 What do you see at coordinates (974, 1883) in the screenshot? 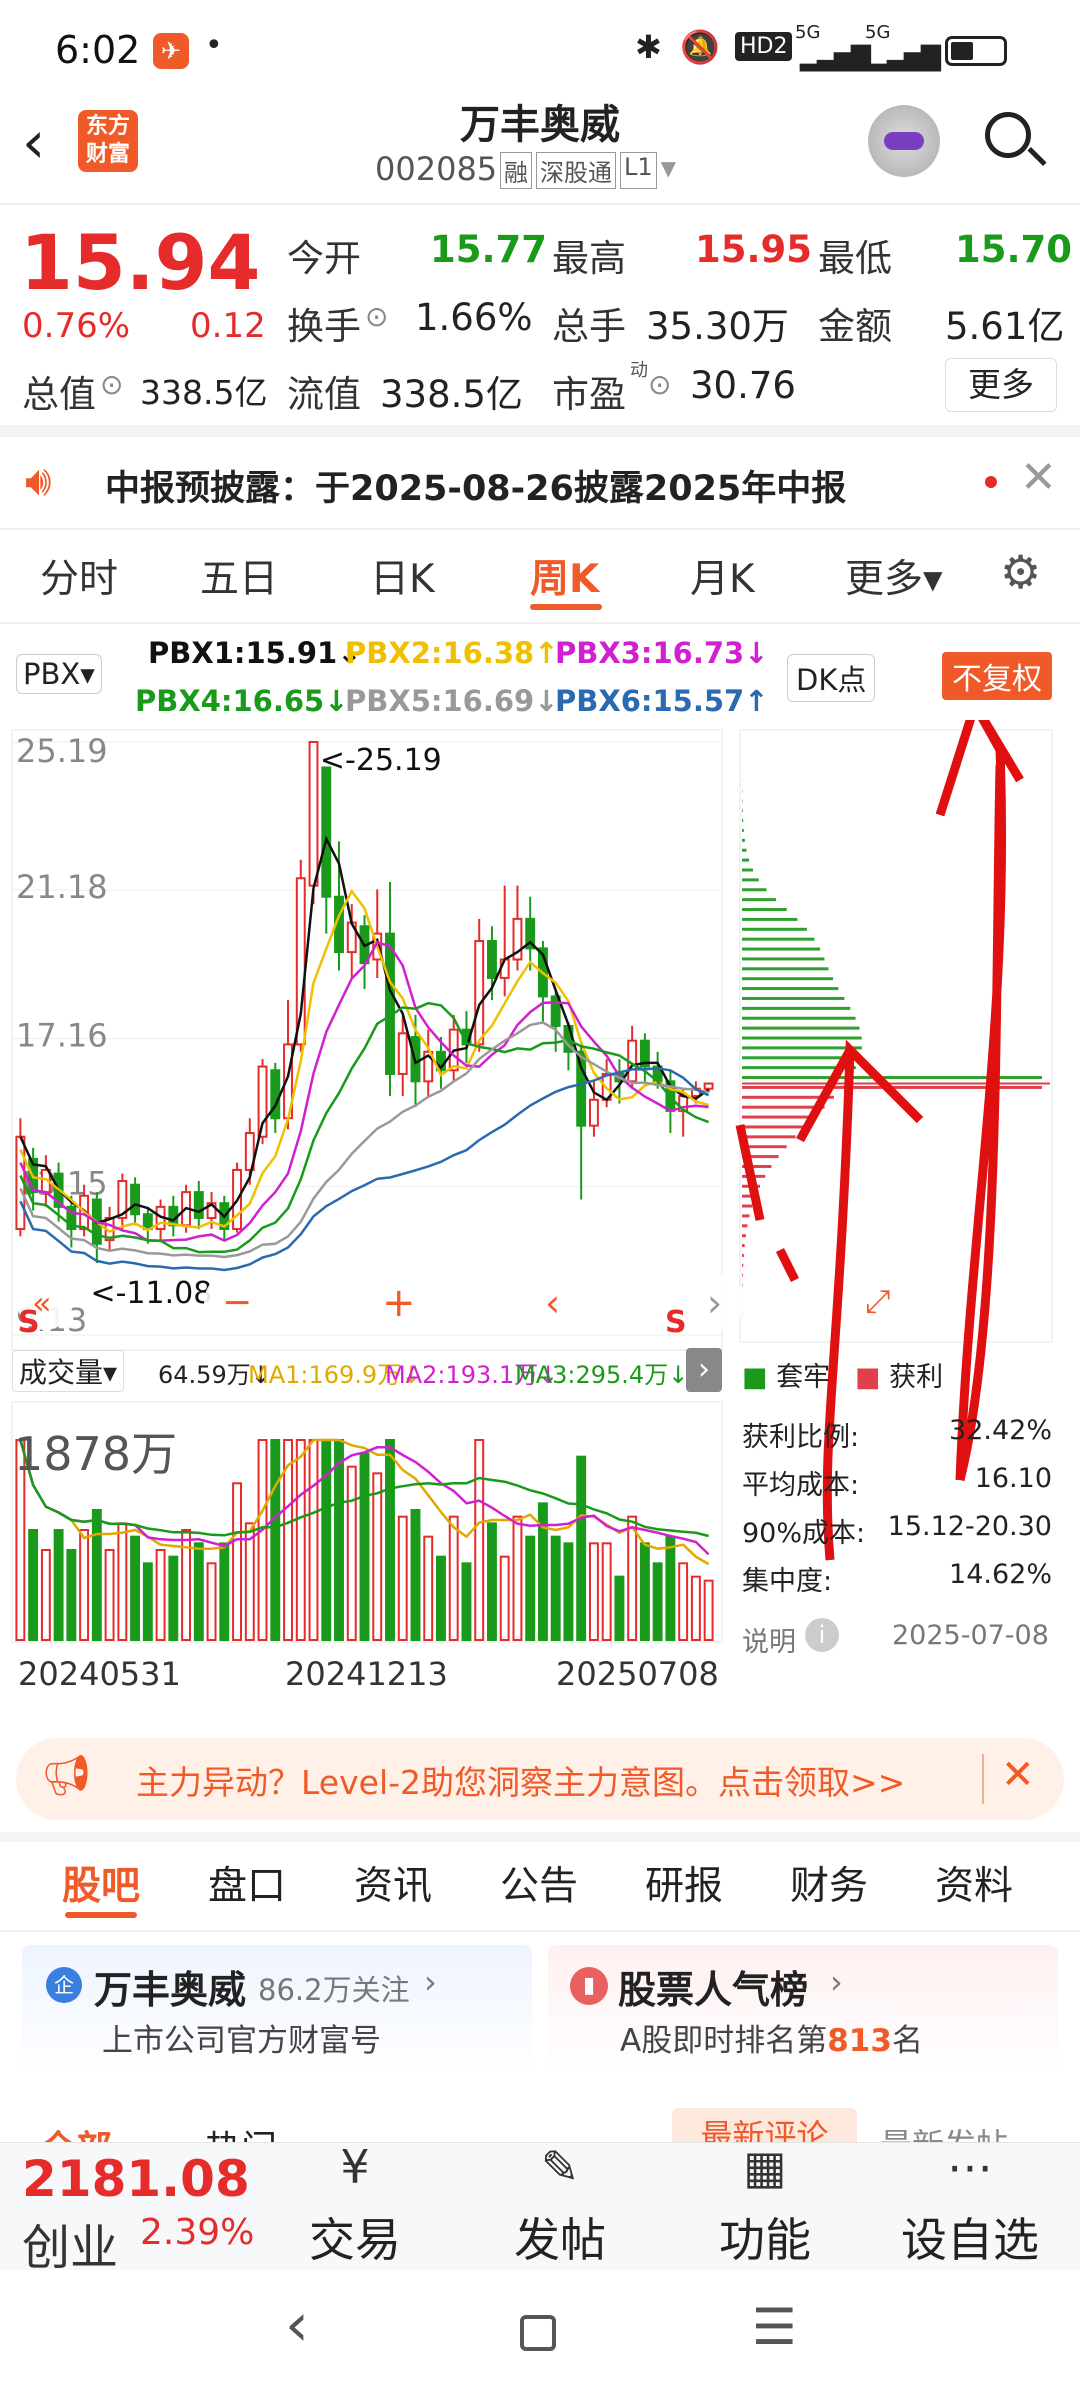
I see `tab-profile: 资料` at bounding box center [974, 1883].